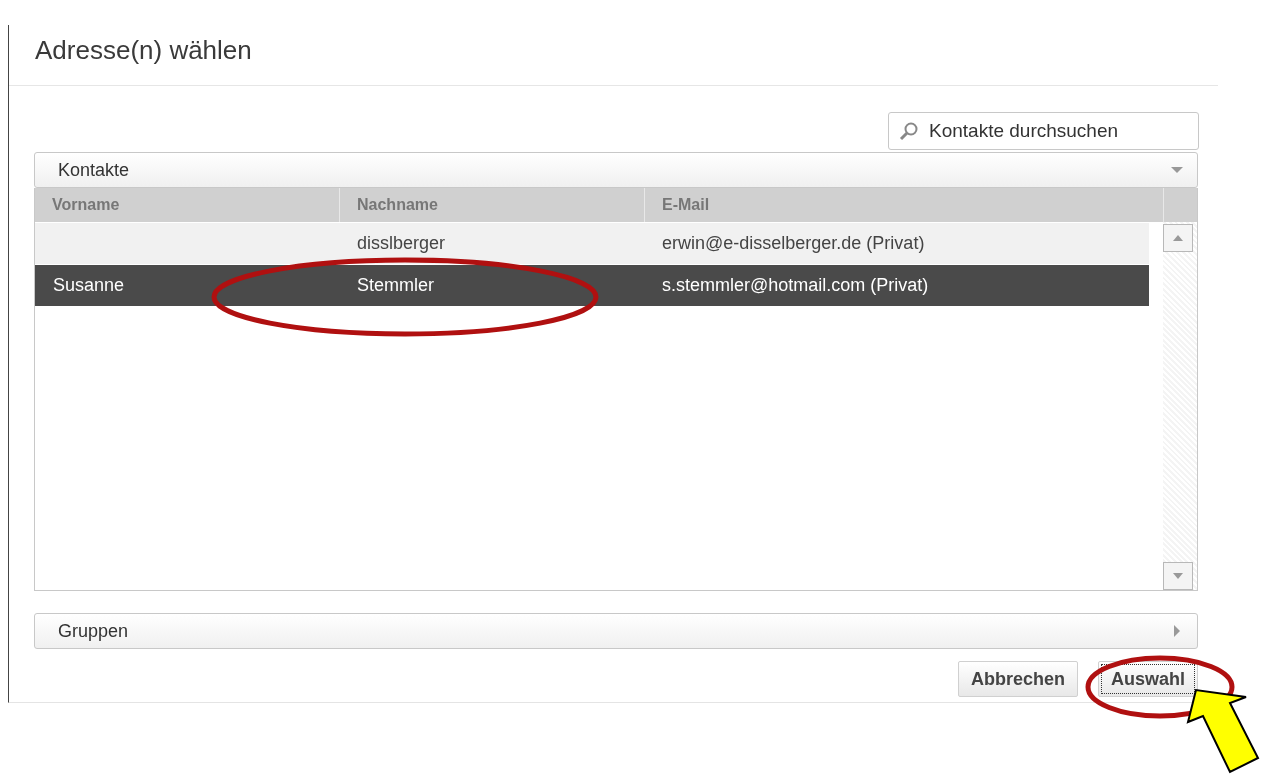 The width and height of the screenshot is (1266, 776). What do you see at coordinates (592, 243) in the screenshot?
I see `table-row: disslberger erwin@e-disselberger.de (Privat)` at bounding box center [592, 243].